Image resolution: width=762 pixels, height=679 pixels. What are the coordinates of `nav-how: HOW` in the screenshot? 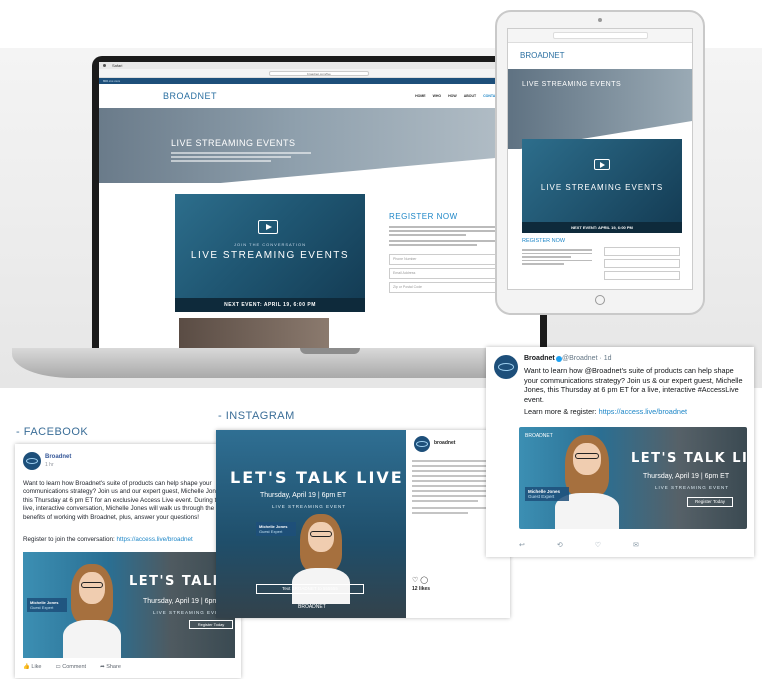 It's located at (452, 96).